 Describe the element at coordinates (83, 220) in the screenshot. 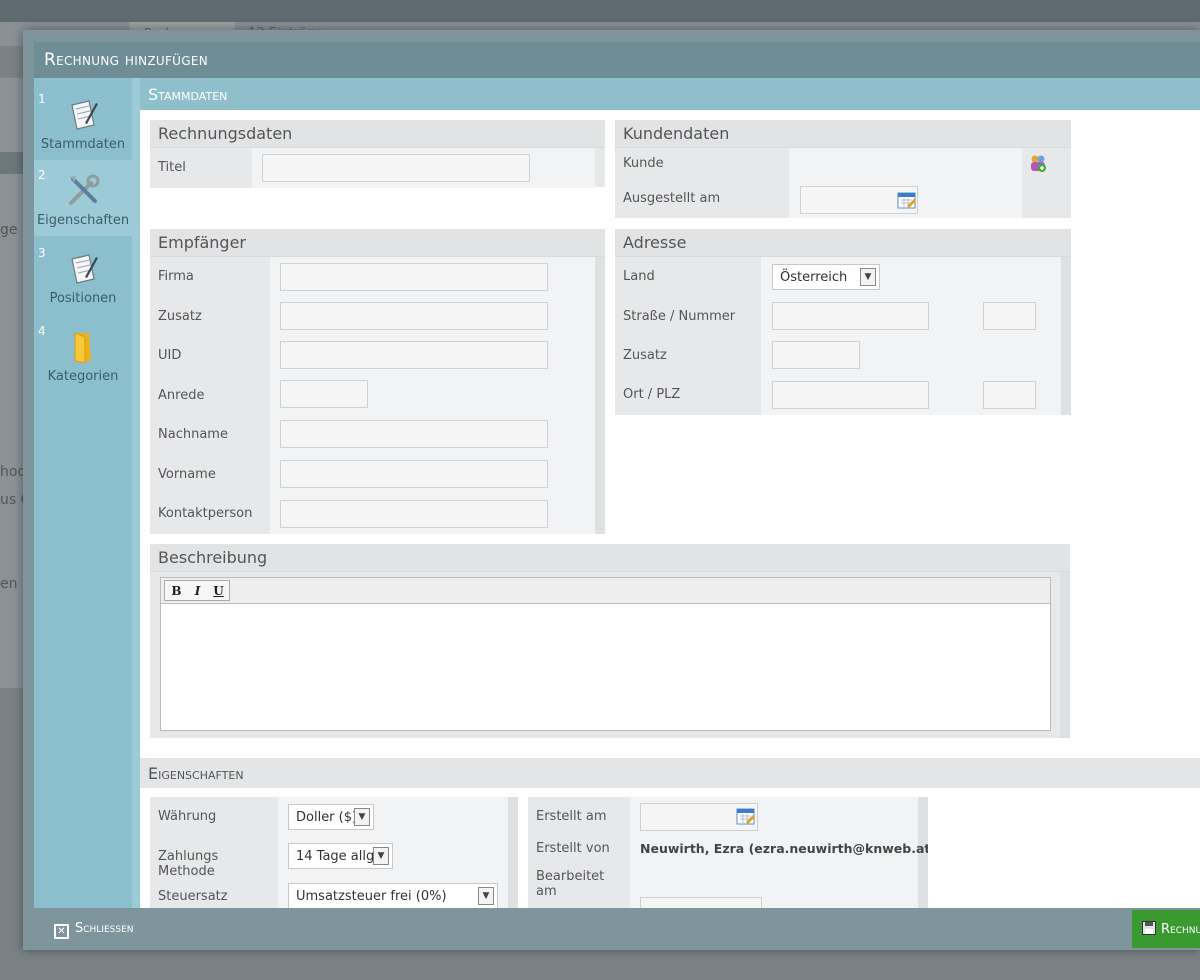

I see `step-label: Eigenschaften` at that location.